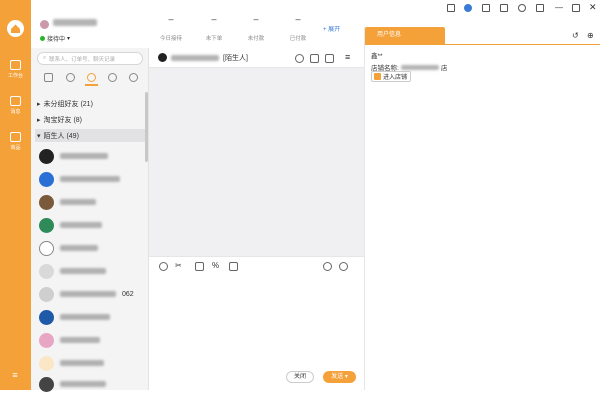 Image resolution: width=600 pixels, height=394 pixels. Describe the element at coordinates (299, 58) in the screenshot. I see `timer-icon` at that location.